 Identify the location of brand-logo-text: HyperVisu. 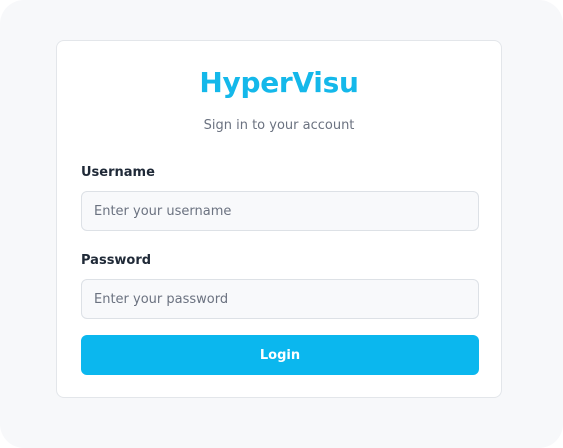
(279, 82).